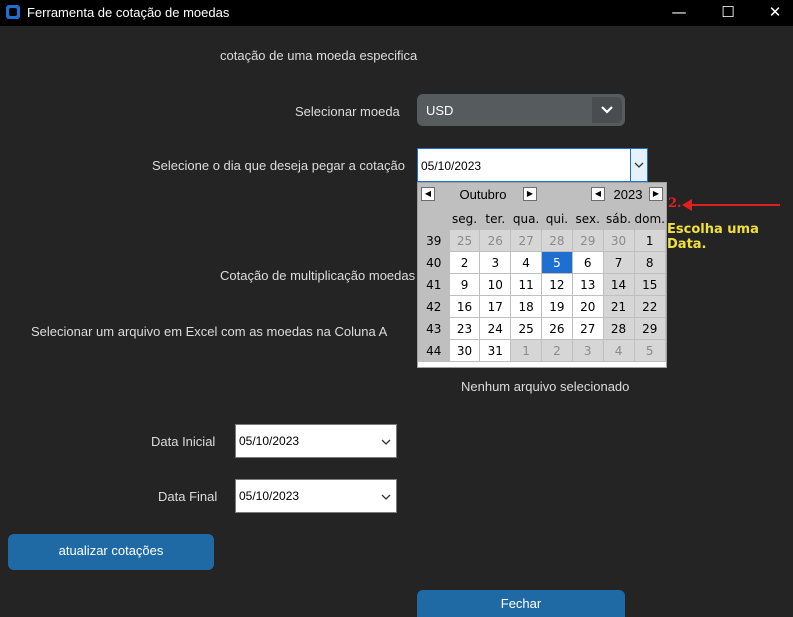  Describe the element at coordinates (618, 218) in the screenshot. I see `weekday-header: sáb.` at that location.